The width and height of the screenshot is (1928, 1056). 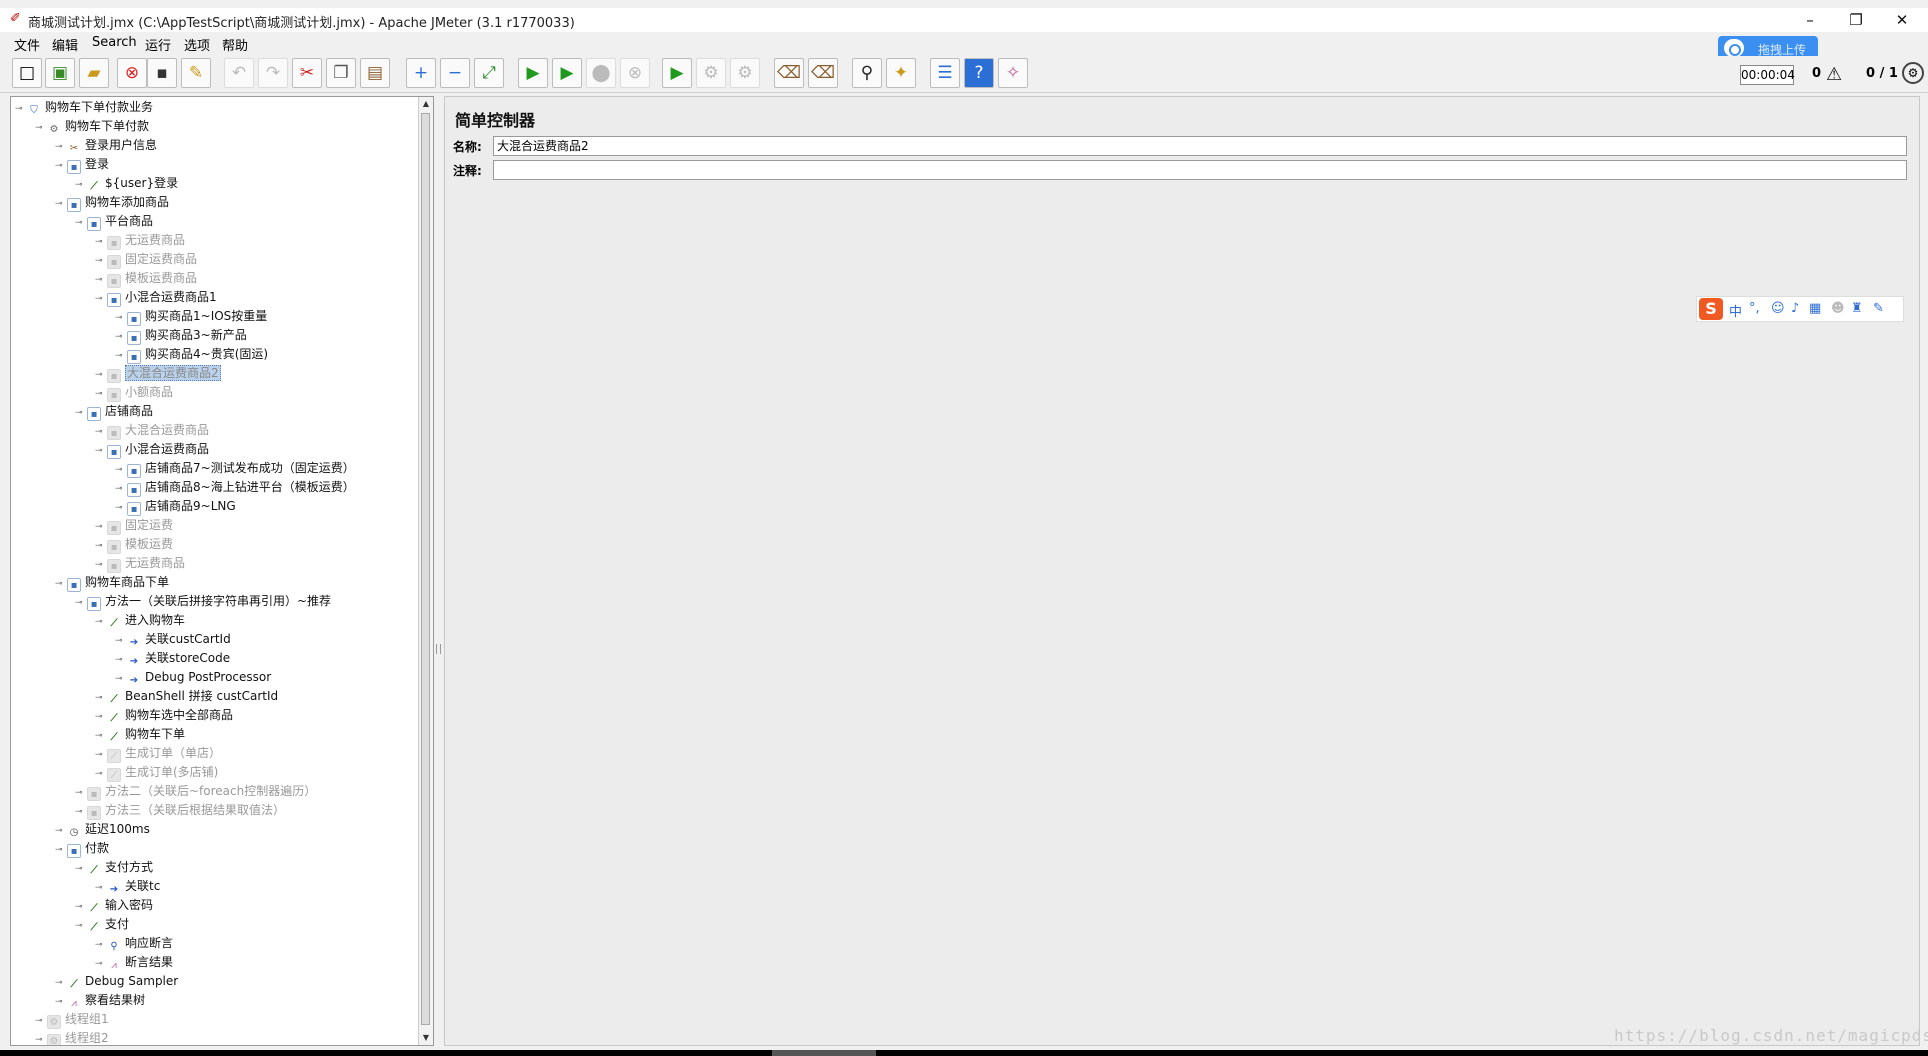 I want to click on tree-node: ⊸ ⚙ 购物车下单付款, so click(x=92, y=126).